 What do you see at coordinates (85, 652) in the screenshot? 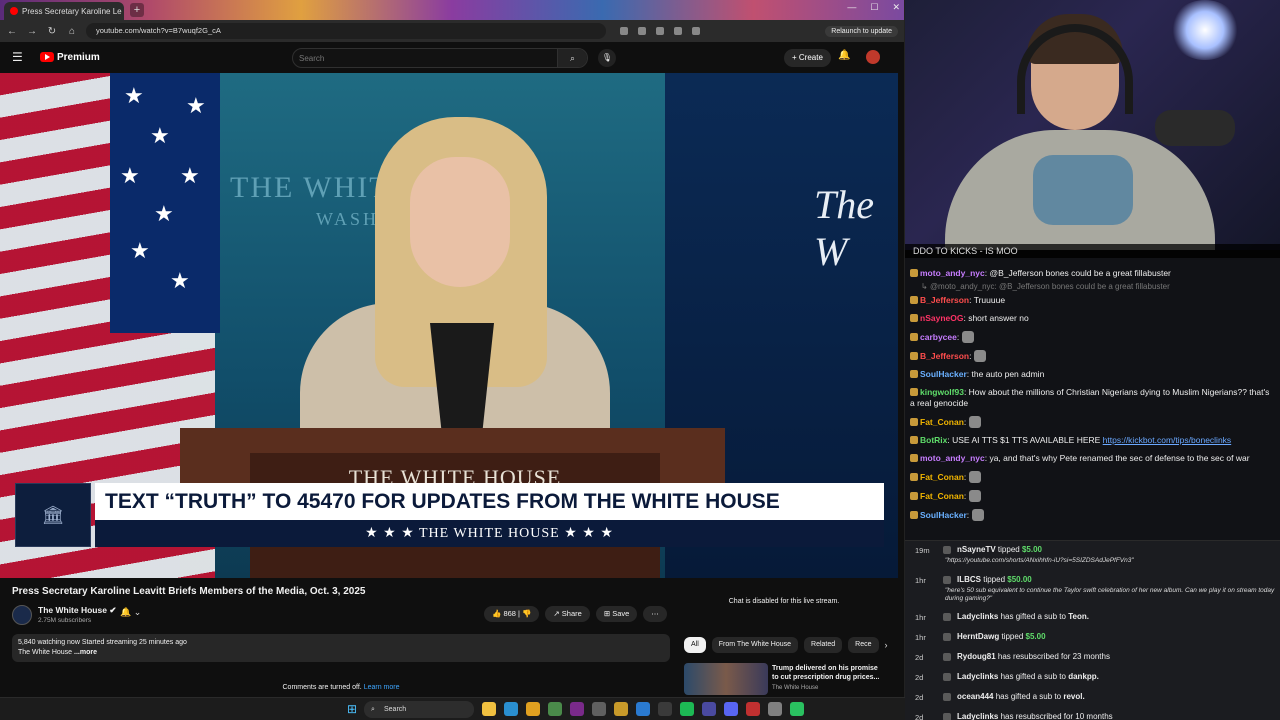
I see `description-more-link: ...more` at bounding box center [85, 652].